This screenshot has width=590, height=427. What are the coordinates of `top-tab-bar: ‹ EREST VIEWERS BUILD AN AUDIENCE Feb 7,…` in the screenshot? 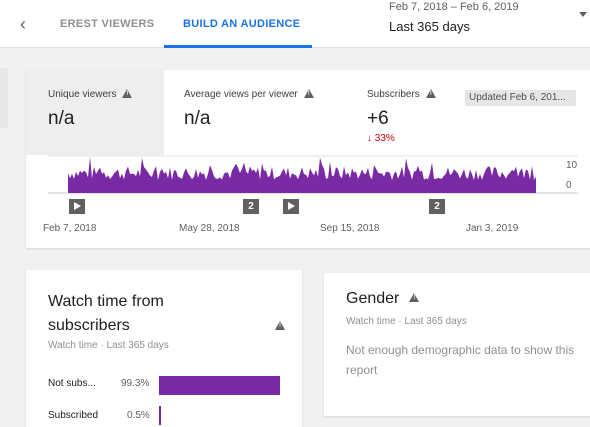 It's located at (295, 24).